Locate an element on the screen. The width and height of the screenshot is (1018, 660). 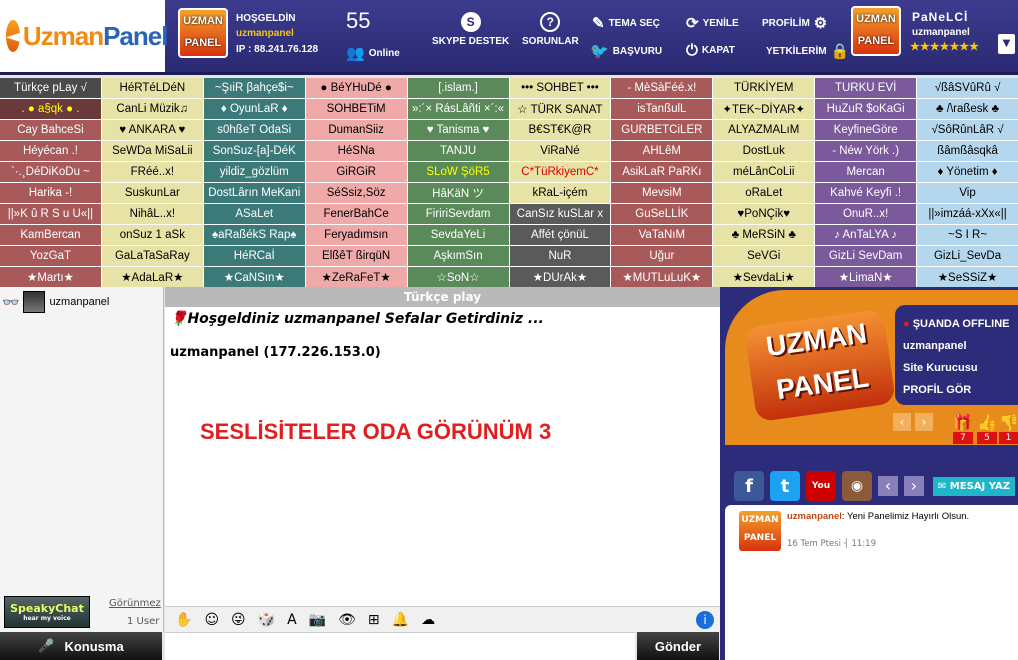
room-button: isTanßulL is located at coordinates (662, 109).